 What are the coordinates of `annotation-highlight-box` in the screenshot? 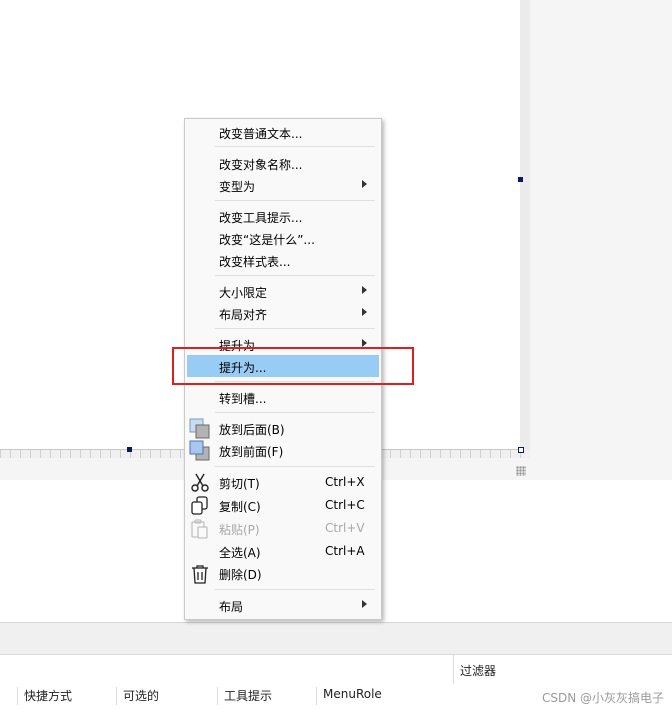 It's located at (293, 366).